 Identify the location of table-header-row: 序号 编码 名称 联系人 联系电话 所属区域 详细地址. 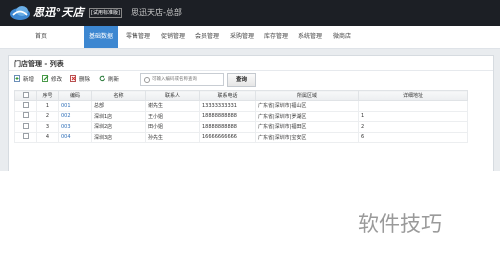
(241, 95).